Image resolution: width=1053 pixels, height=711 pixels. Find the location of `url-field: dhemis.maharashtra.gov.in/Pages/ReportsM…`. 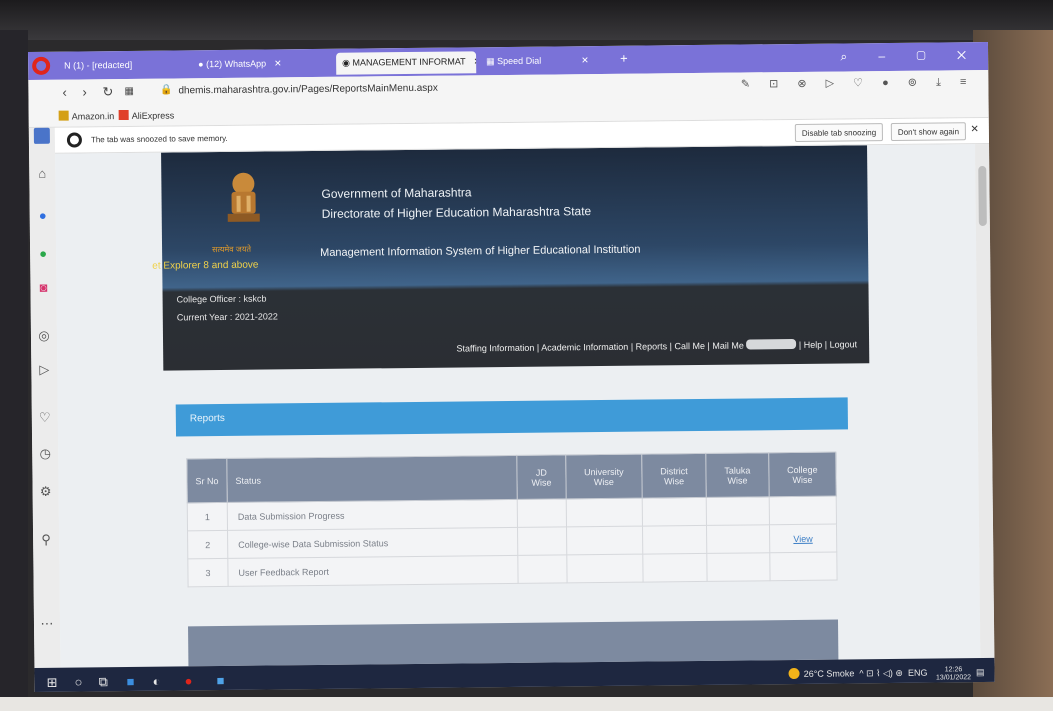

url-field: dhemis.maharashtra.gov.in/Pages/ReportsM… is located at coordinates (307, 90).